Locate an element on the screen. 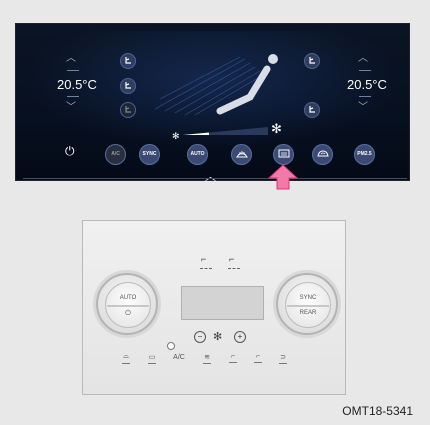 This screenshot has width=430, height=425. rear-defrost-panel-button: ▭ is located at coordinates (152, 358).